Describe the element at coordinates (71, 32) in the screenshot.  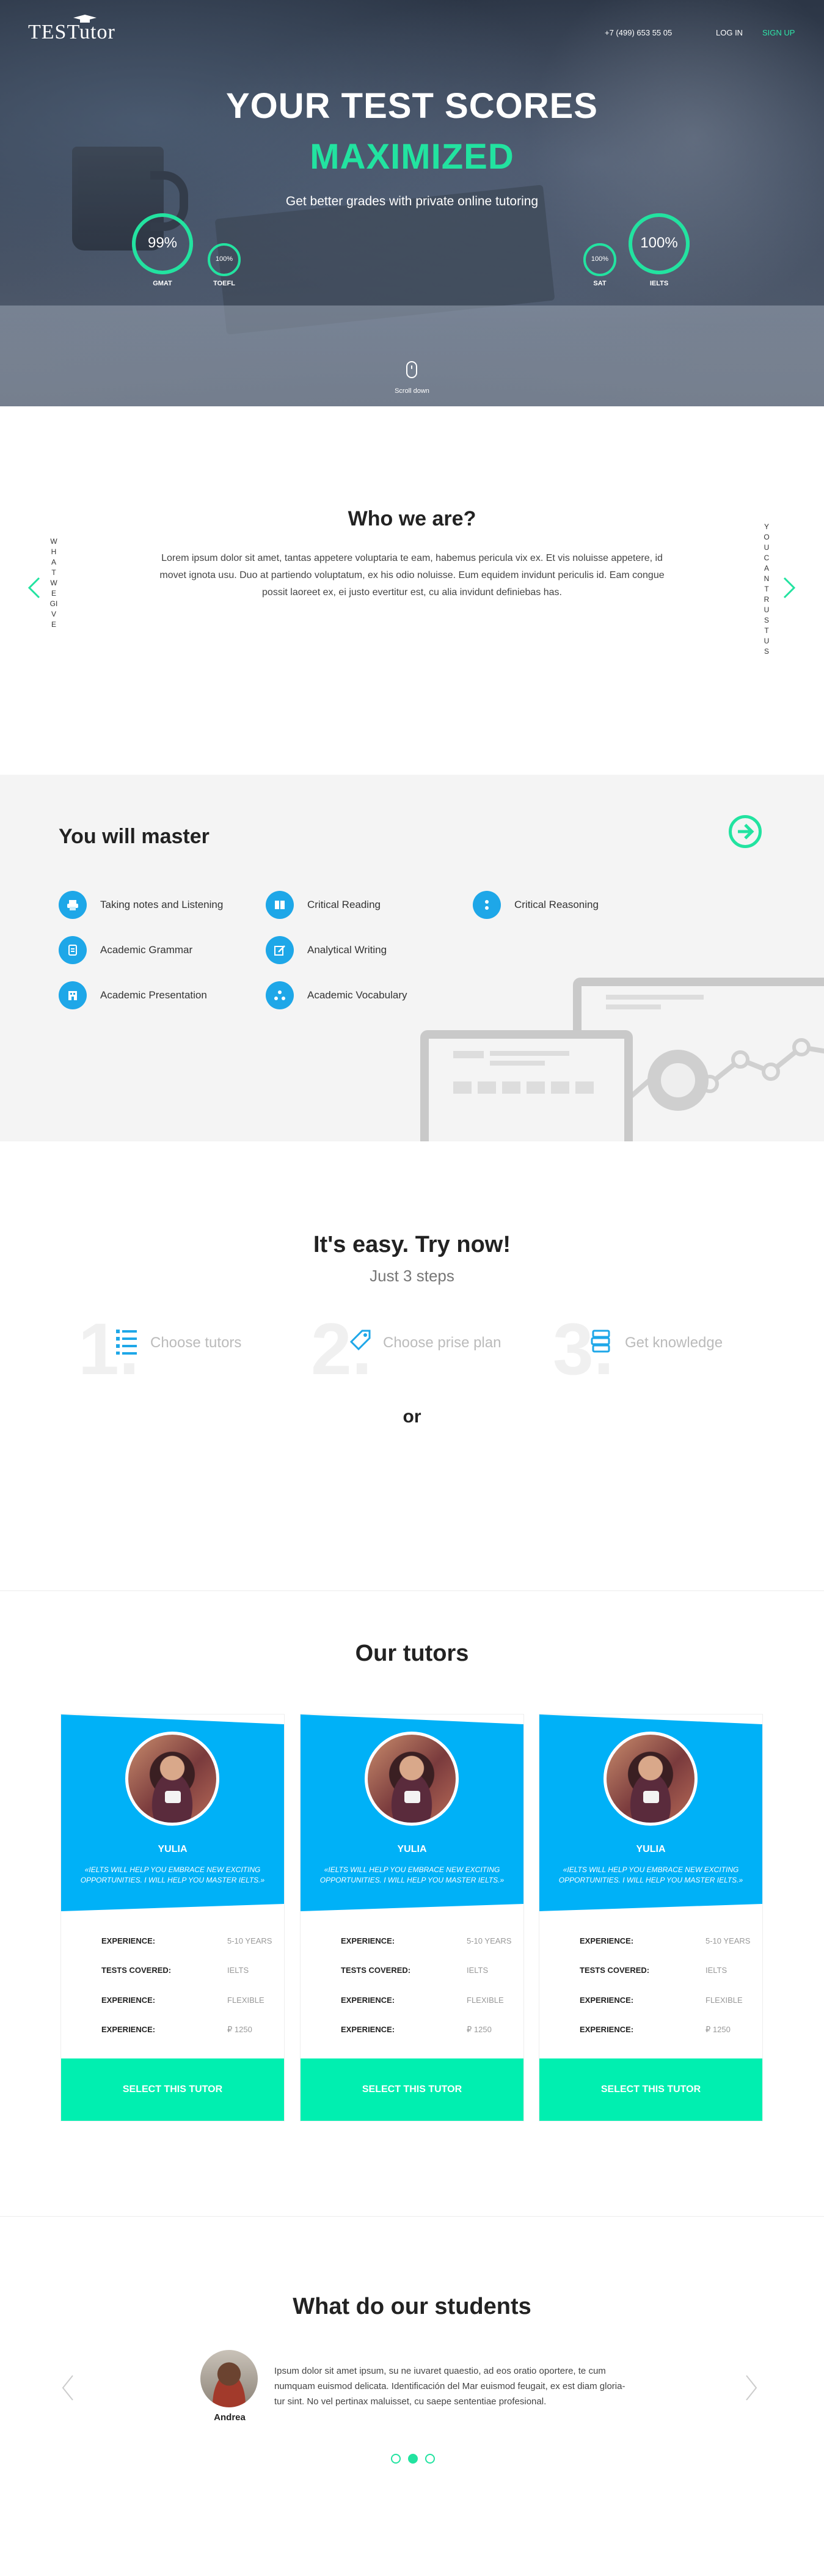
I see `logo: TESTutor` at that location.